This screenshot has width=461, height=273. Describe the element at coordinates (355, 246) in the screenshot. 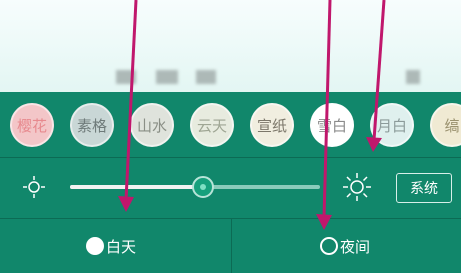

I see `night-mode-label: 夜间` at that location.